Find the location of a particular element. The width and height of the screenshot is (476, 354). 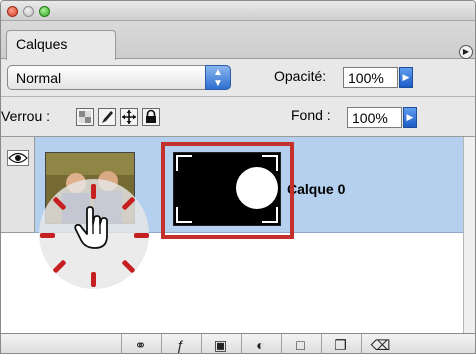

mask-corner-tl is located at coordinates (184, 163).